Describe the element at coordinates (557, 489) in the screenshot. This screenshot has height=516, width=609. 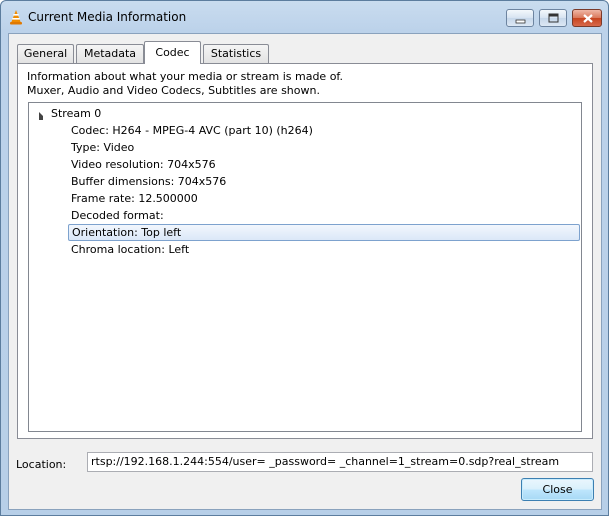
I see `close-button: Close` at that location.